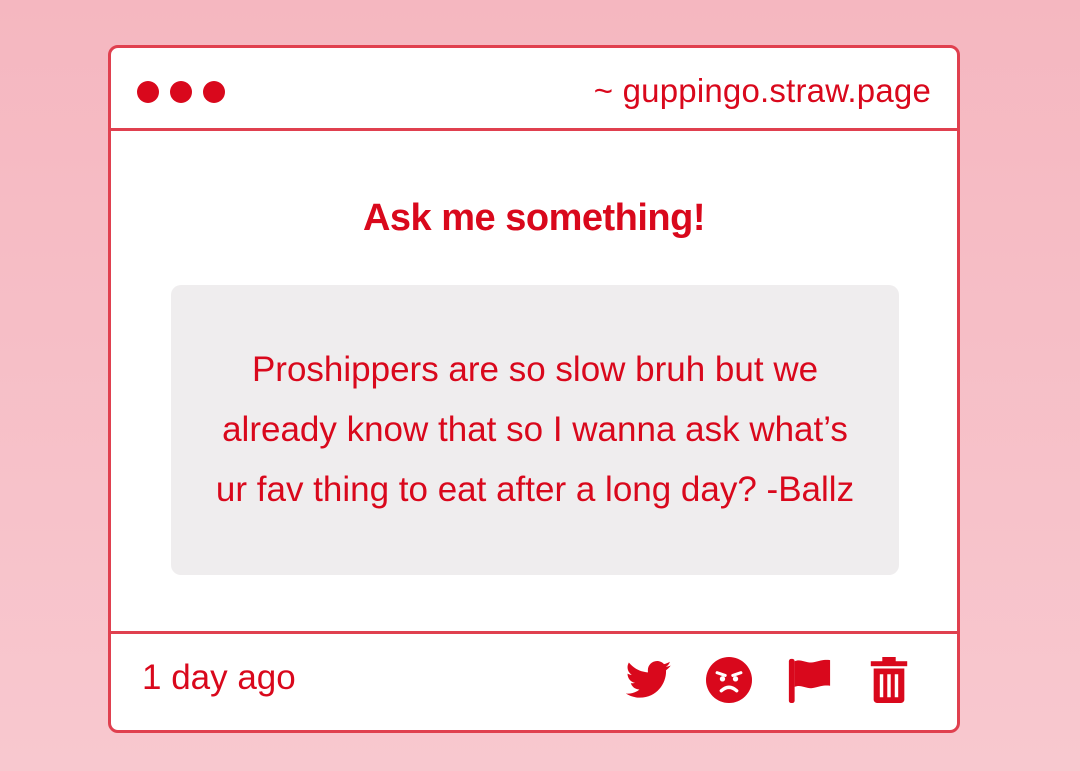 The image size is (1080, 771). What do you see at coordinates (762, 91) in the screenshot?
I see `page-url: ~ guppingo.straw.page` at bounding box center [762, 91].